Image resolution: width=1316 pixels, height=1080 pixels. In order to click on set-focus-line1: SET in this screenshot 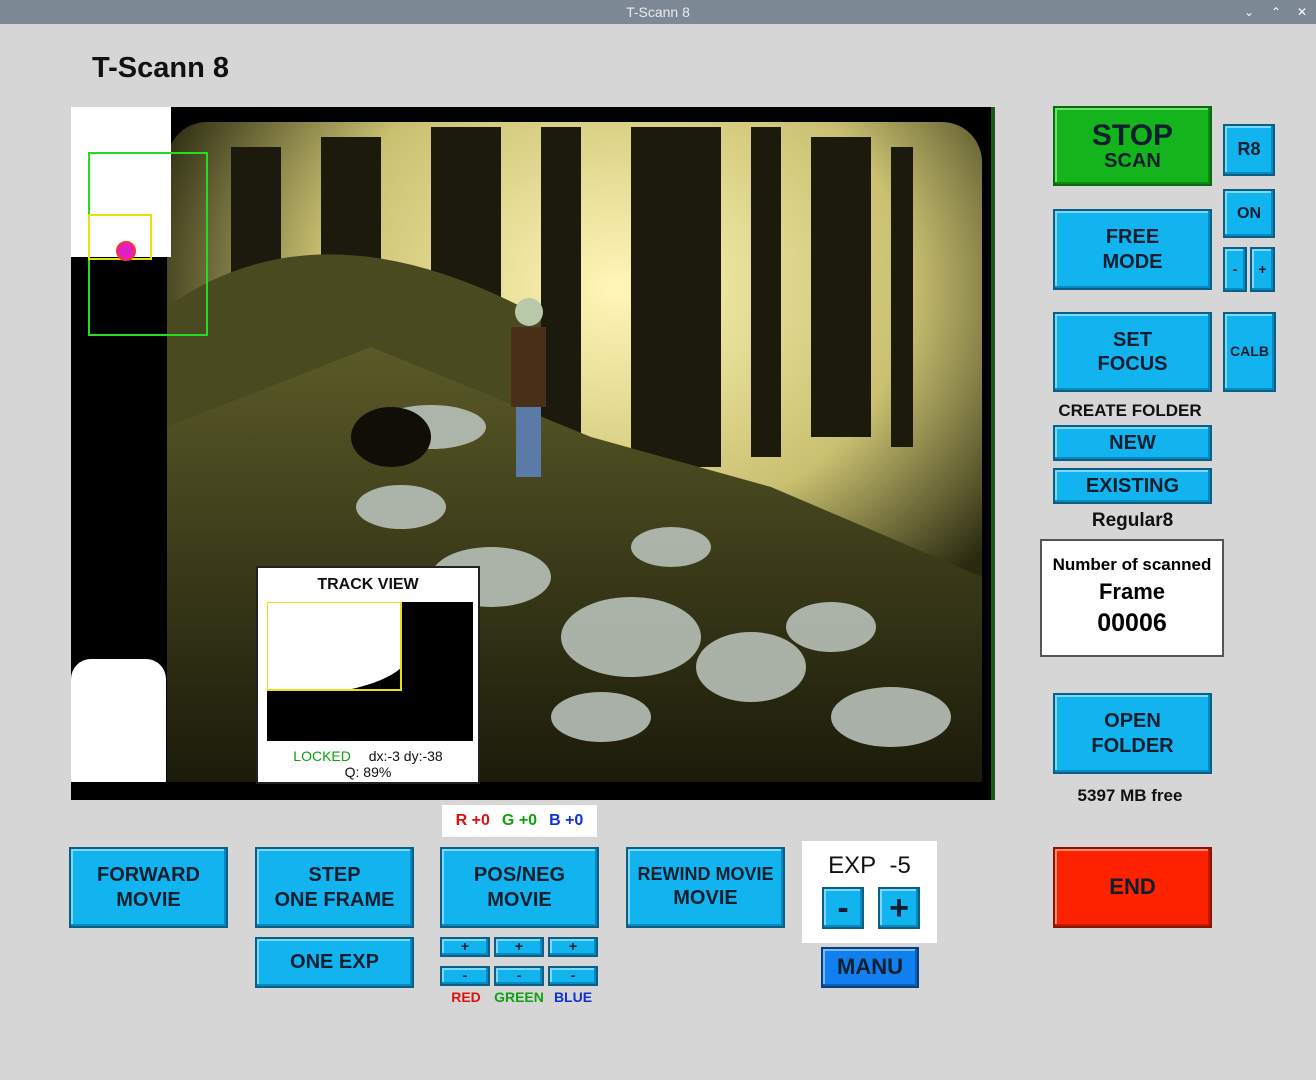, I will do `click(1132, 339)`.